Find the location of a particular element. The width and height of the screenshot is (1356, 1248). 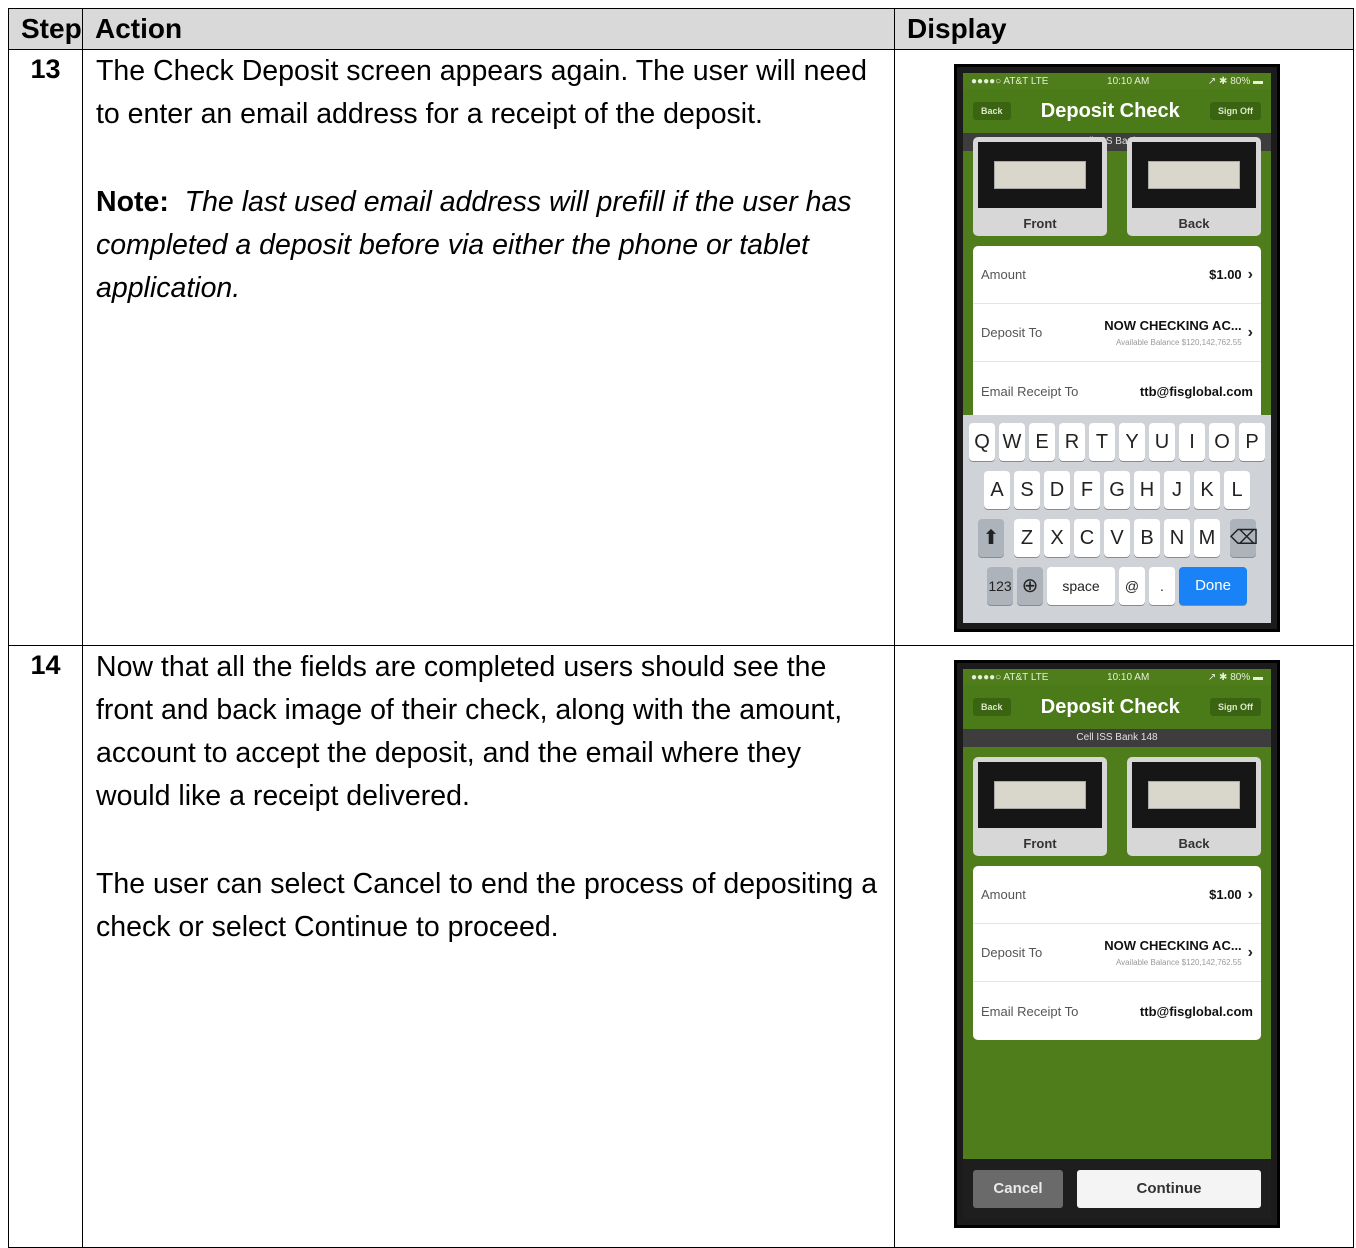

key-f: F is located at coordinates (1087, 490).